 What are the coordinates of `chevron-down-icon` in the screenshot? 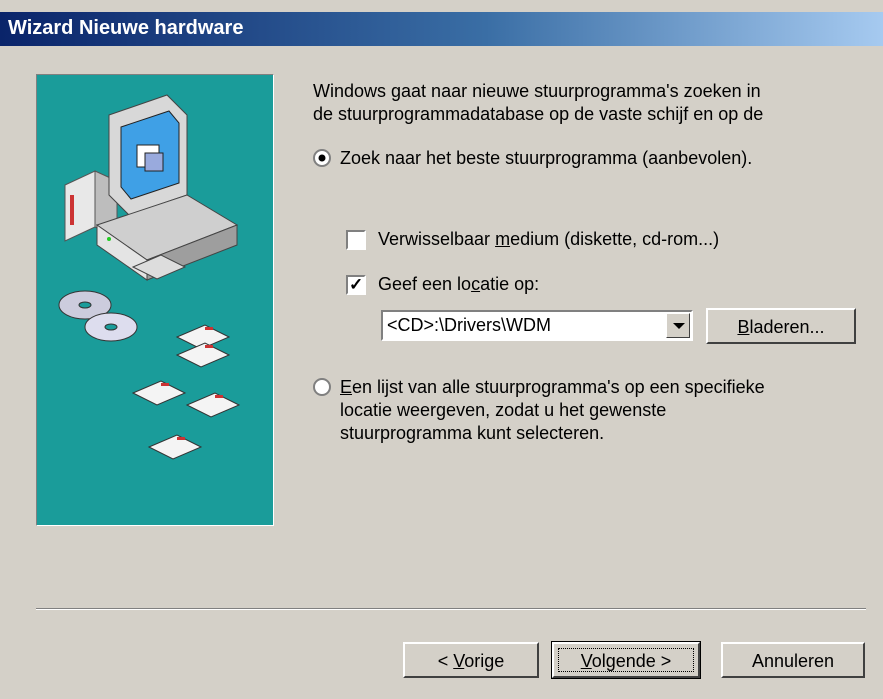 It's located at (679, 326).